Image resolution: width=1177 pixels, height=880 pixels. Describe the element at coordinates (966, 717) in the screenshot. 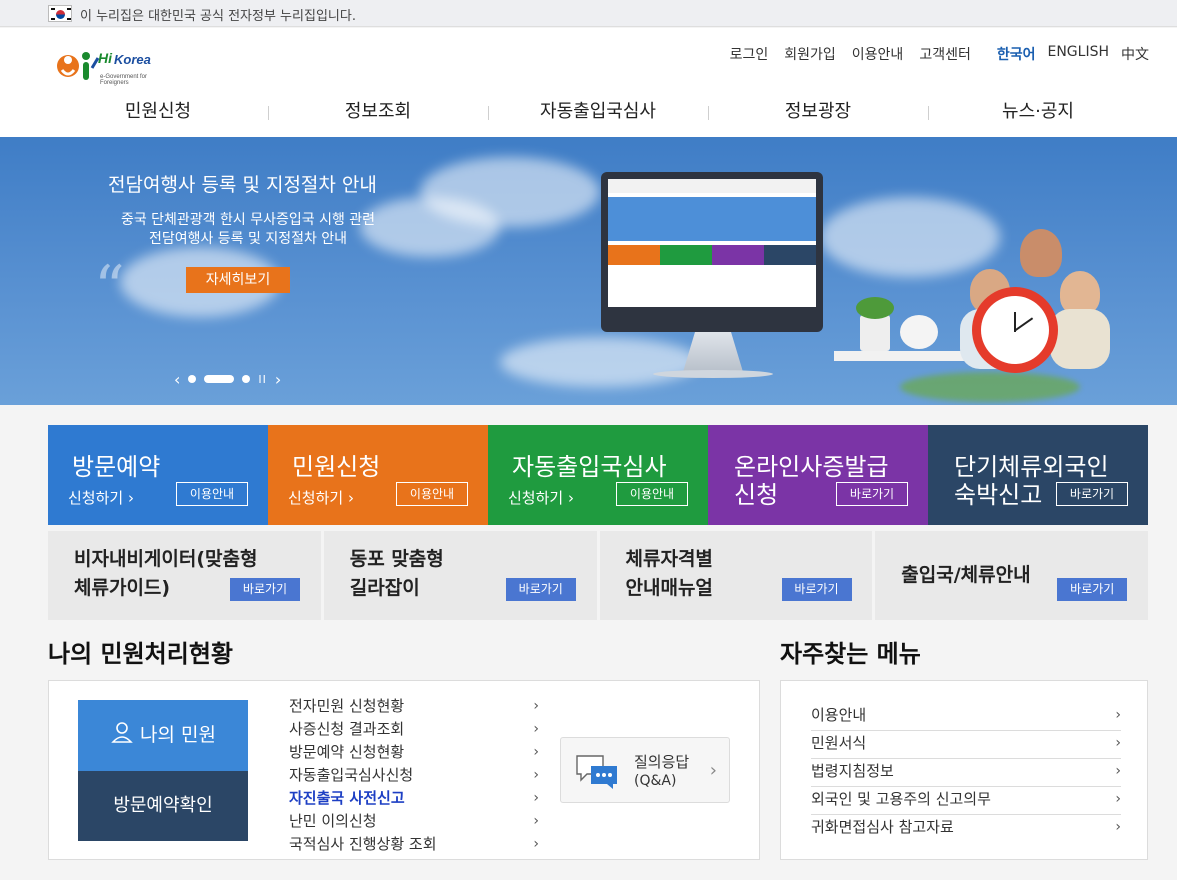

I see `list-item: 이용안내 ›` at that location.